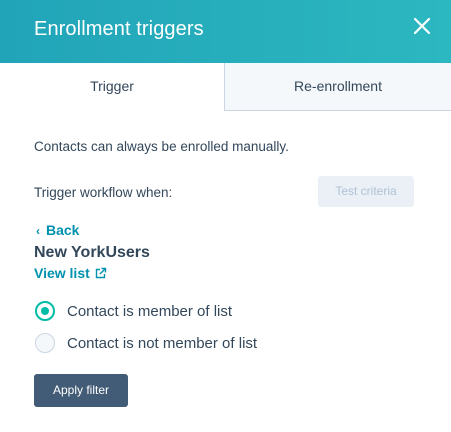 This screenshot has height=432, width=451. I want to click on panel-title: Enrollment triggers, so click(119, 29).